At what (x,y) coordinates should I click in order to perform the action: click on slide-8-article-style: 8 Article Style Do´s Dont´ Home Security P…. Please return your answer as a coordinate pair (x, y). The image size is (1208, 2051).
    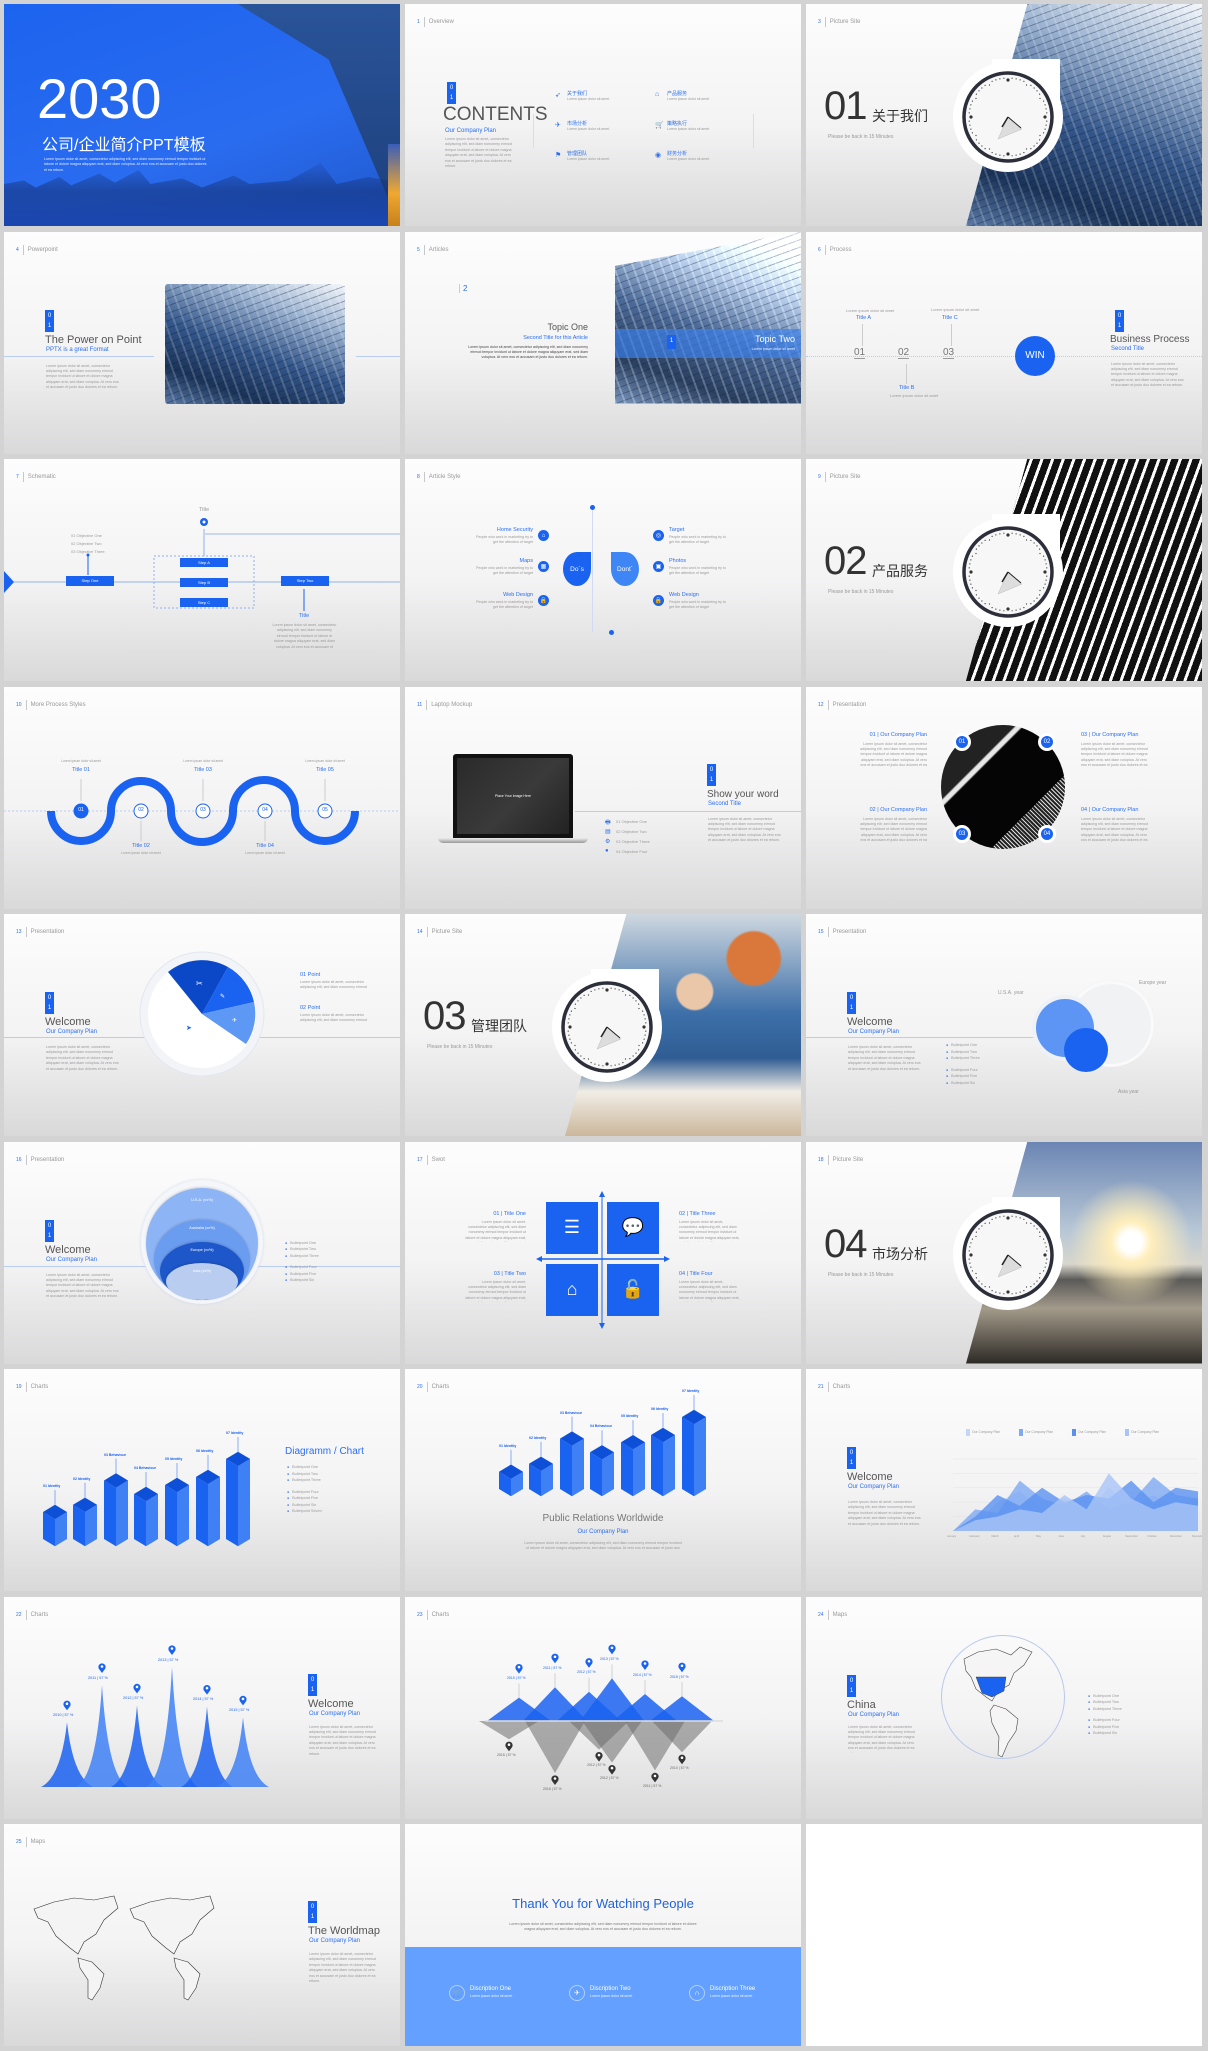
    Looking at the image, I should click on (603, 570).